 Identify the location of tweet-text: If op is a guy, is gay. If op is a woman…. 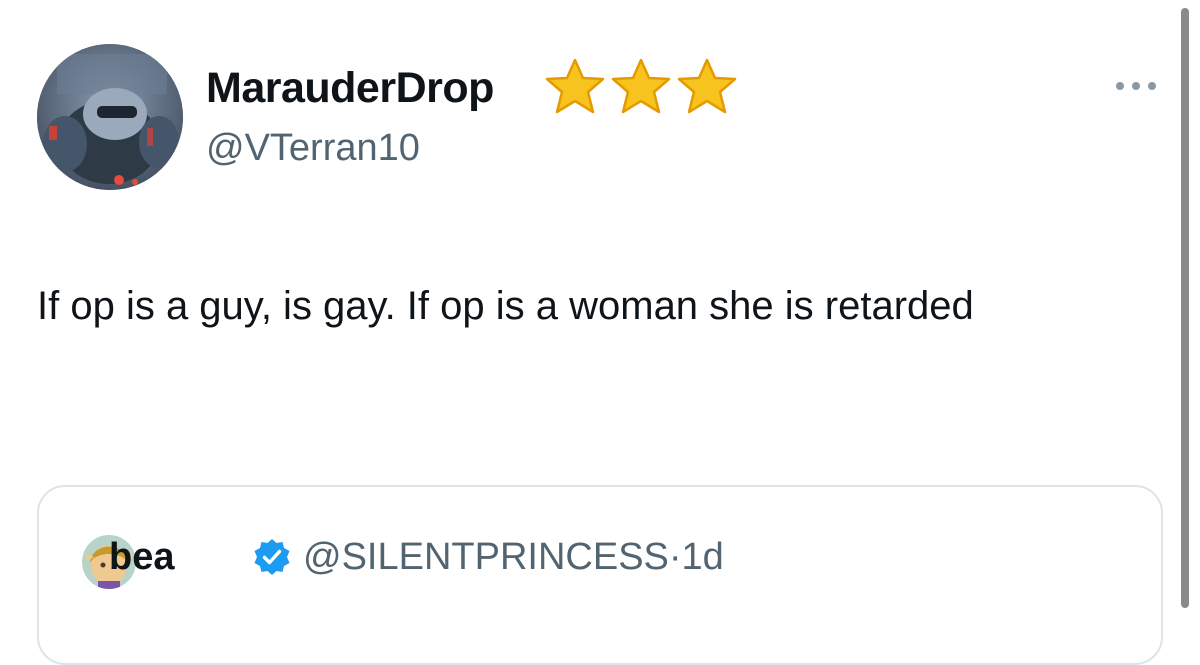
(505, 306).